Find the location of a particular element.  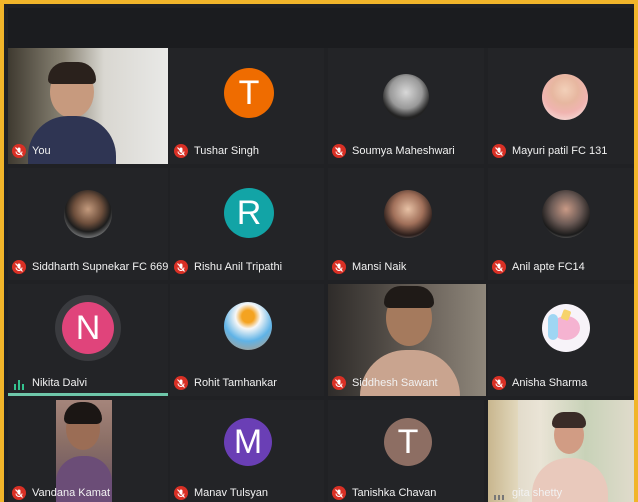

participant-name: Anil apte FC14 is located at coordinates (548, 267).